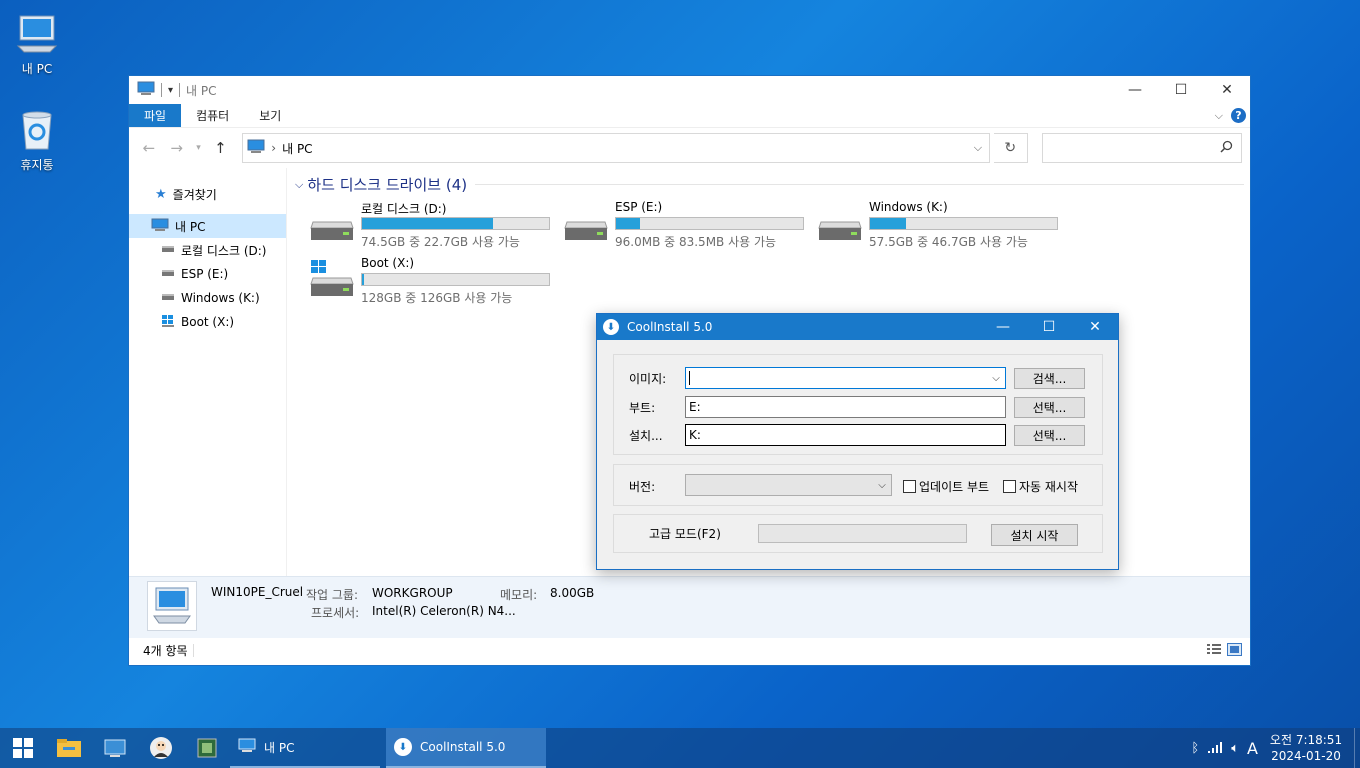 The height and width of the screenshot is (768, 1360). I want to click on quick-access-dropdown-icon: ▾, so click(170, 90).